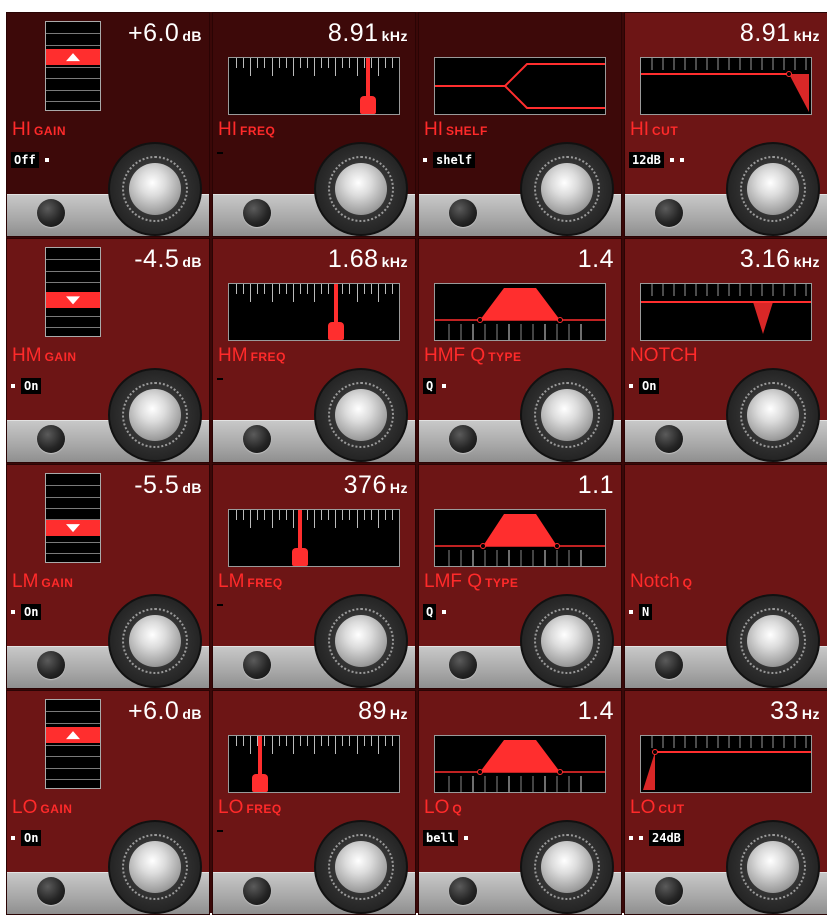  Describe the element at coordinates (671, 809) in the screenshot. I see `label-sub: CUT` at that location.